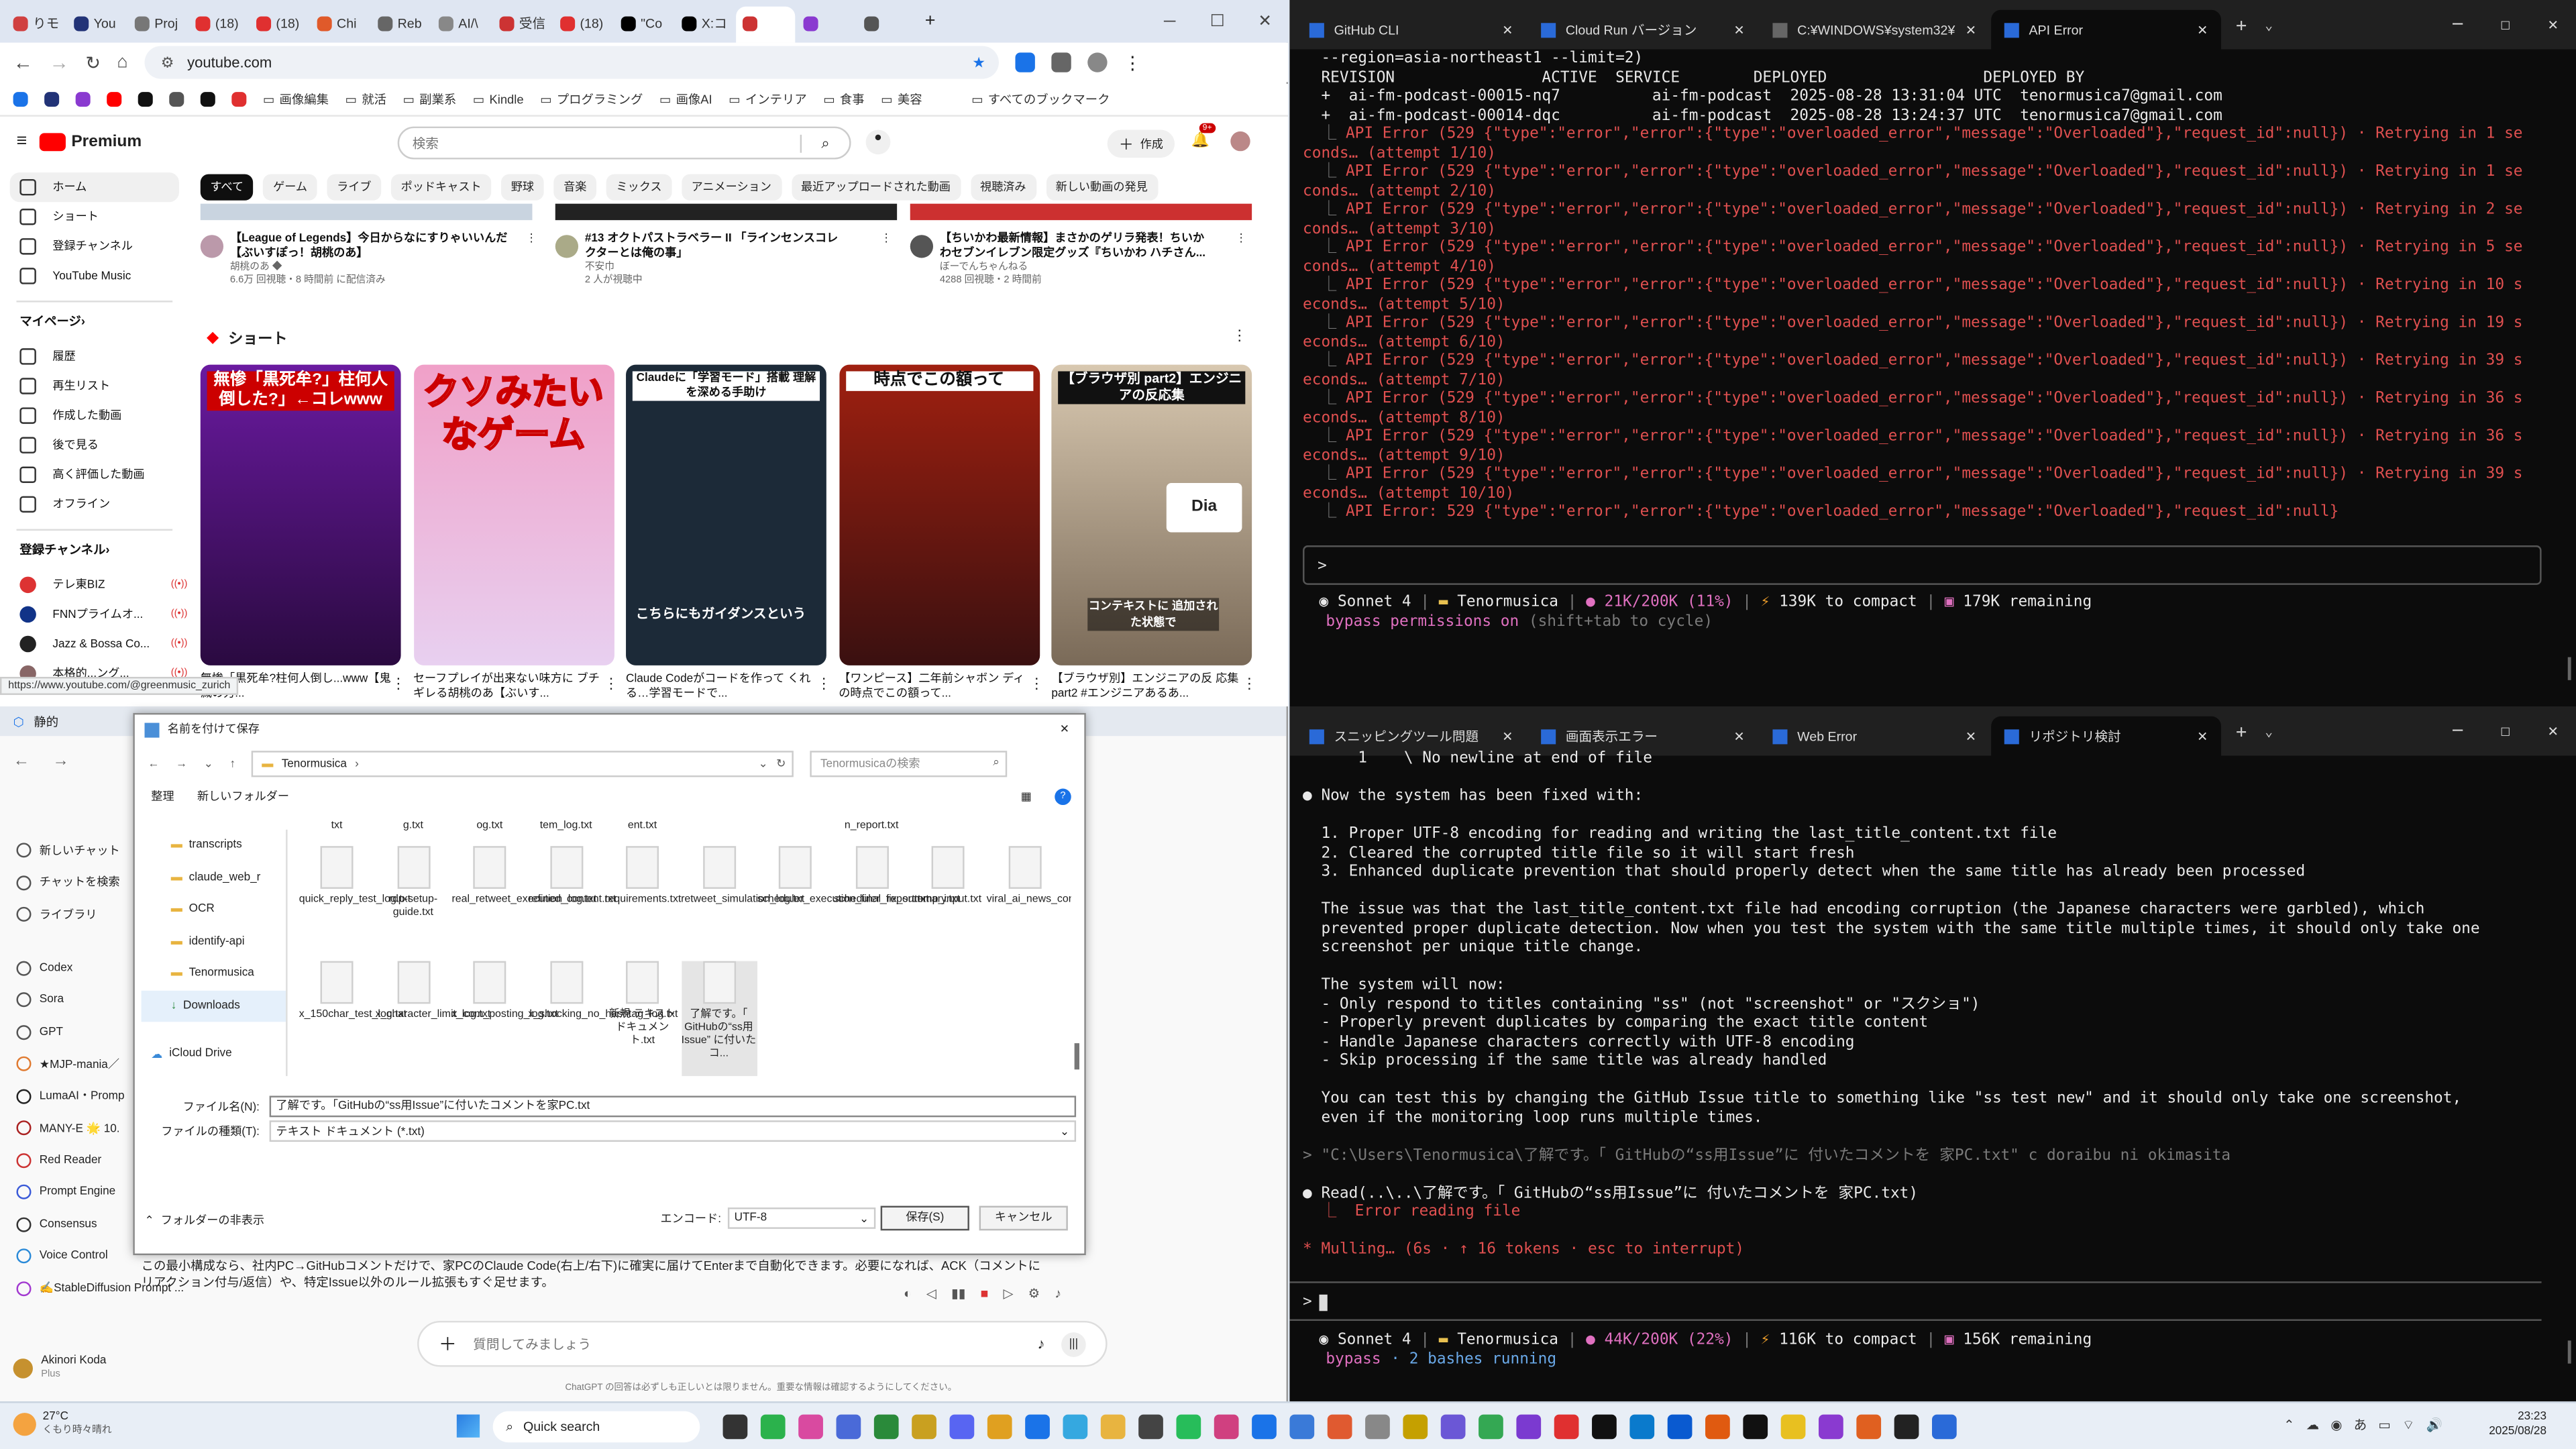 The height and width of the screenshot is (1449, 2576). Describe the element at coordinates (213, 1005) in the screenshot. I see `nav-folder: ↓ Downloads` at that location.